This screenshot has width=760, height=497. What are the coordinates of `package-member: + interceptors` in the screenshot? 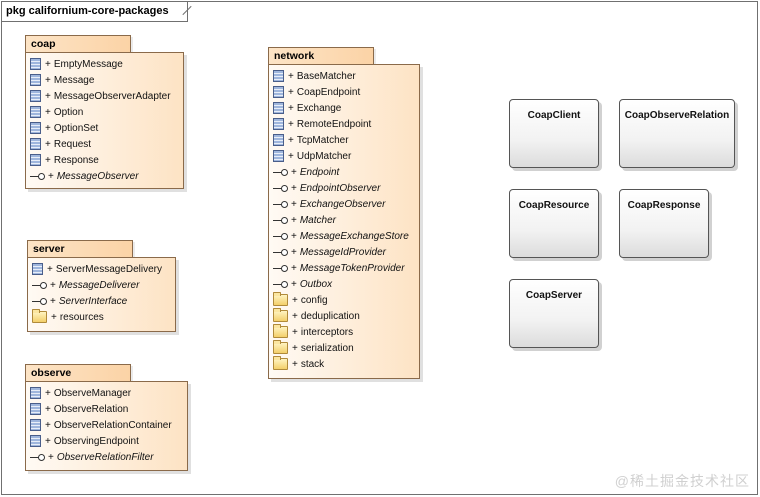 It's located at (344, 332).